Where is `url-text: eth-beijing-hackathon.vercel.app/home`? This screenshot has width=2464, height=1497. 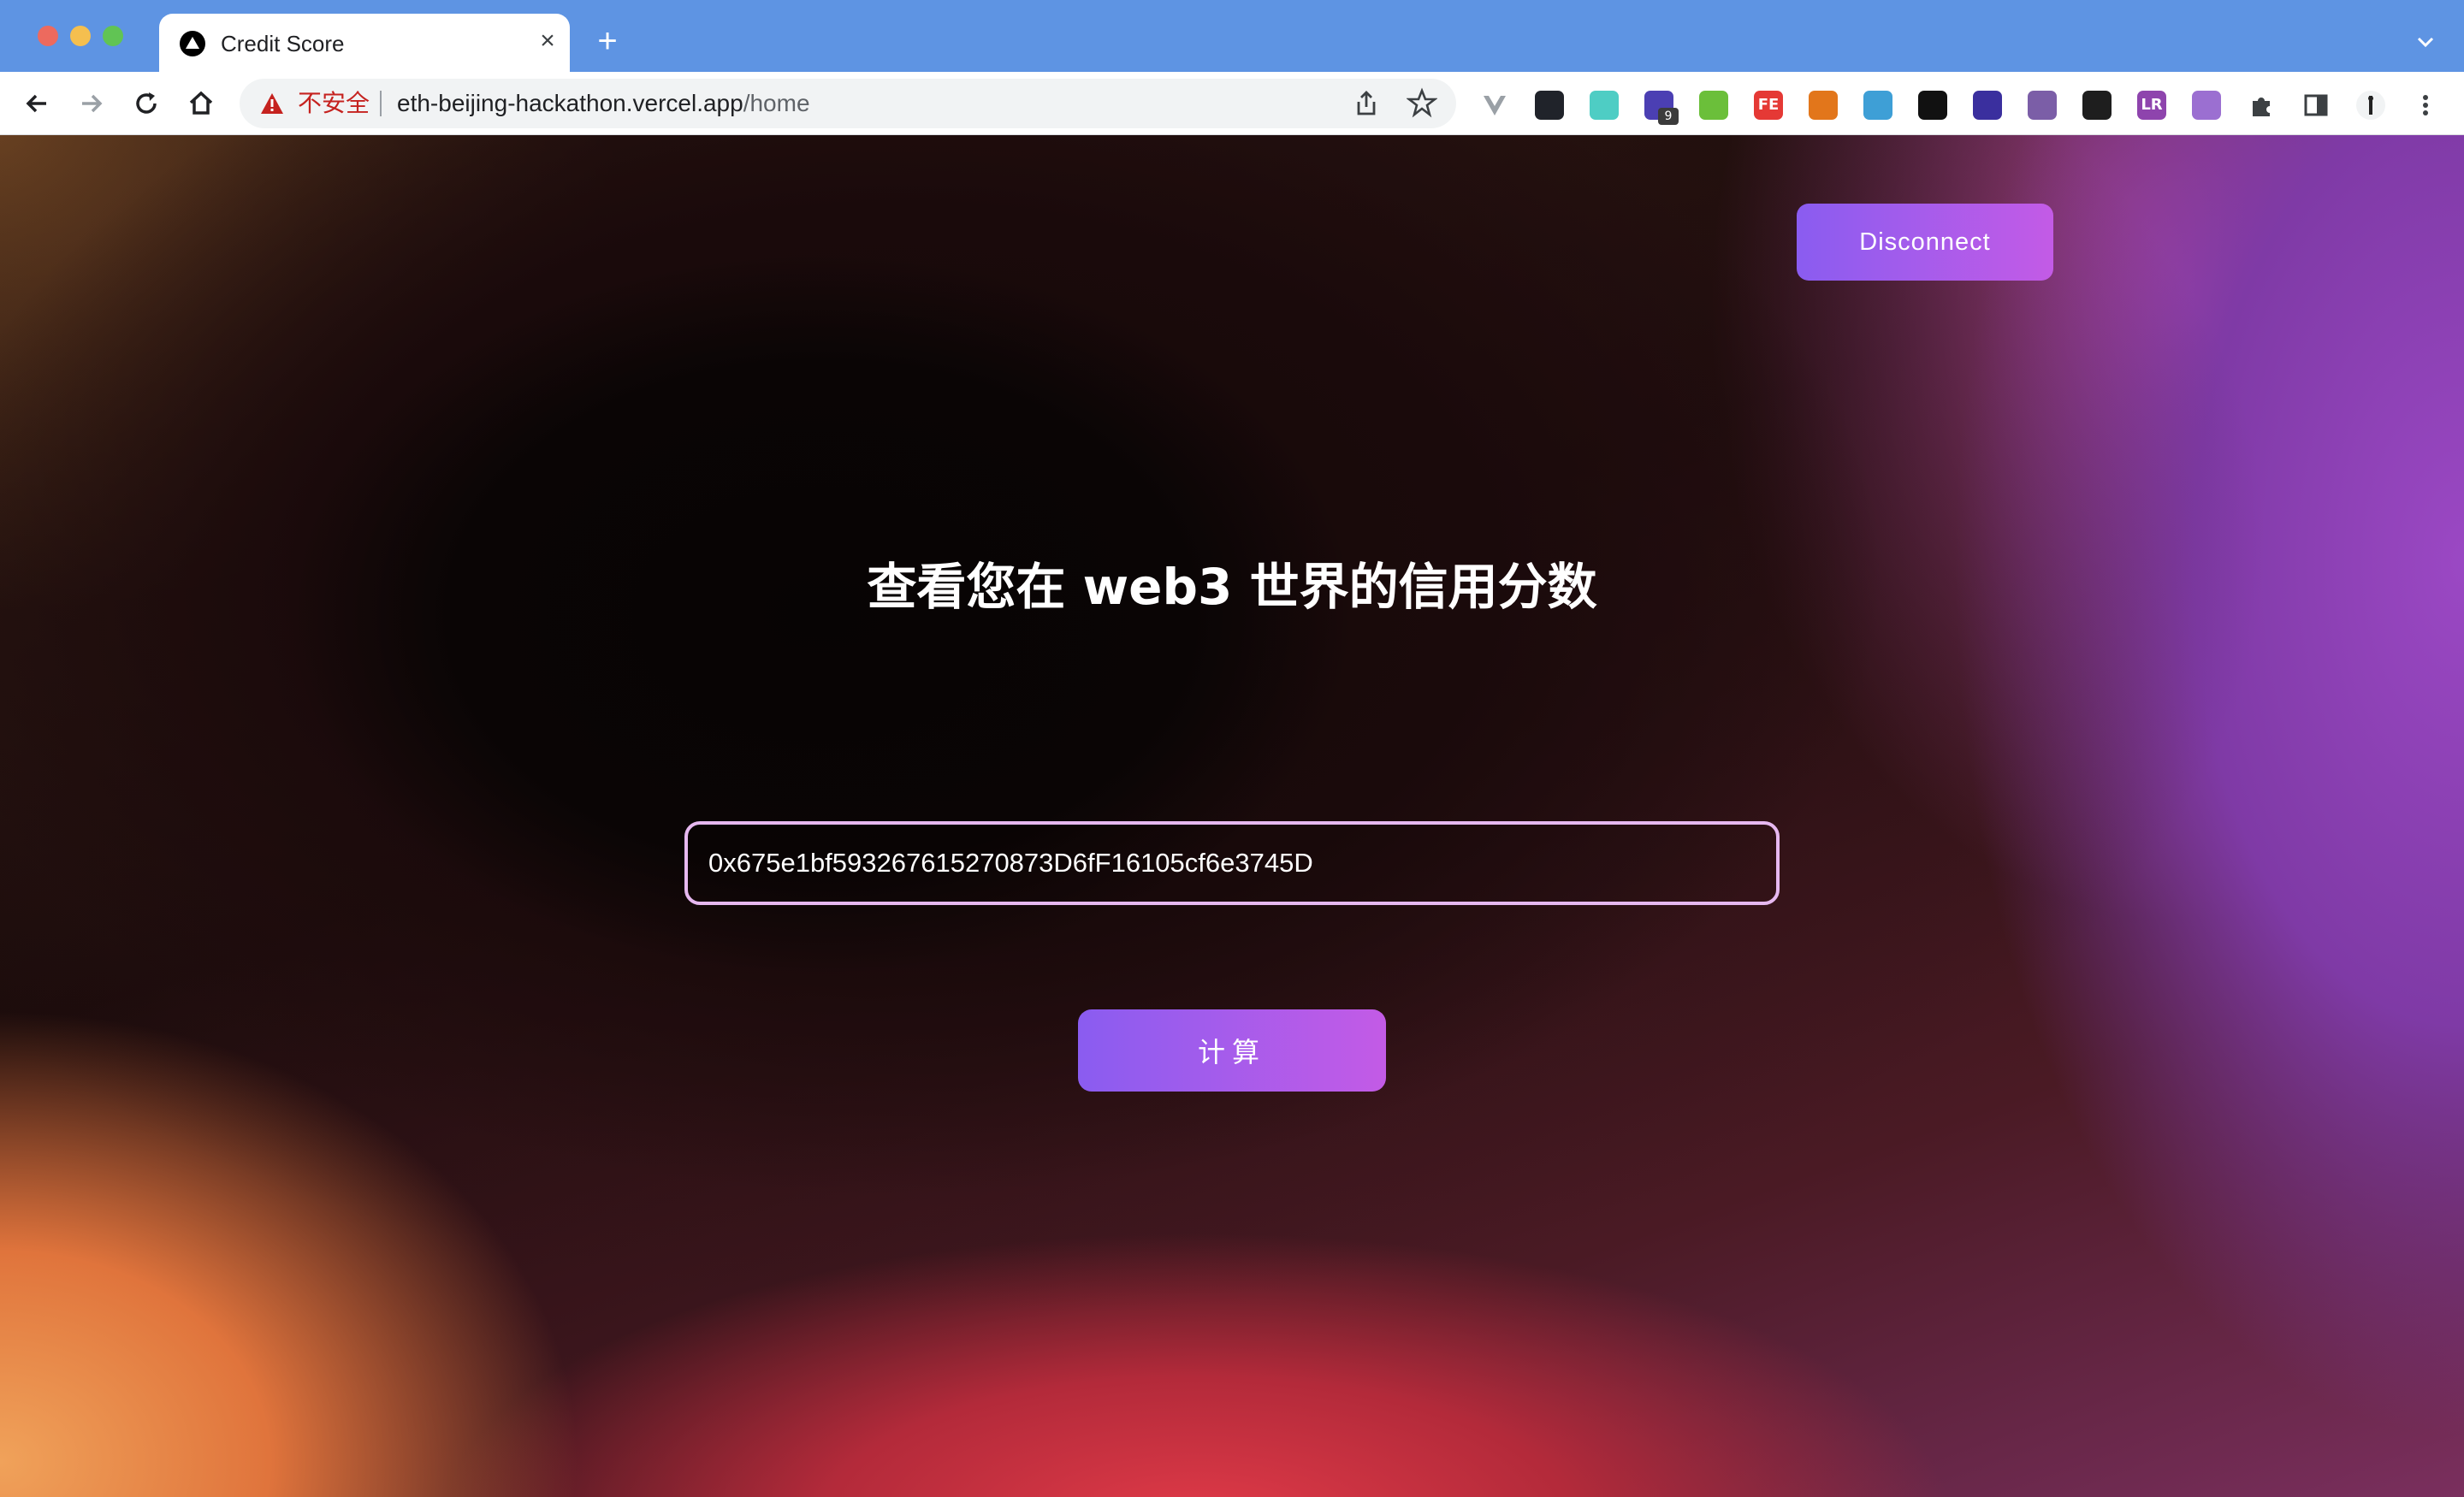 url-text: eth-beijing-hackathon.vercel.app/home is located at coordinates (603, 103).